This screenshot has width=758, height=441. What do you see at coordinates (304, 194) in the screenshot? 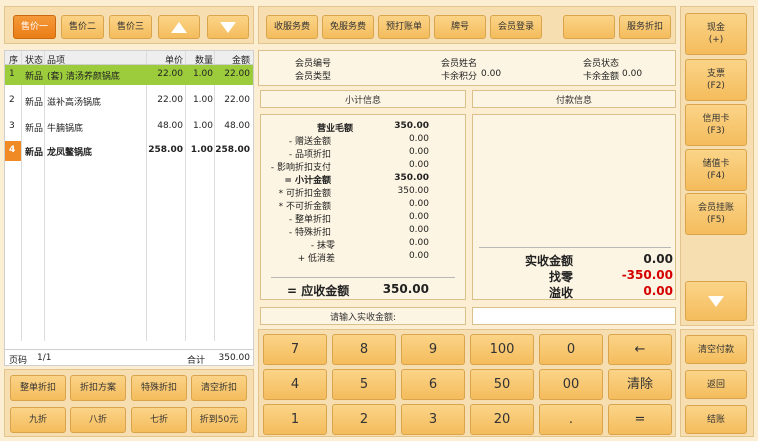
I see `subtotal-row-label: * 可折扣金额` at bounding box center [304, 194].